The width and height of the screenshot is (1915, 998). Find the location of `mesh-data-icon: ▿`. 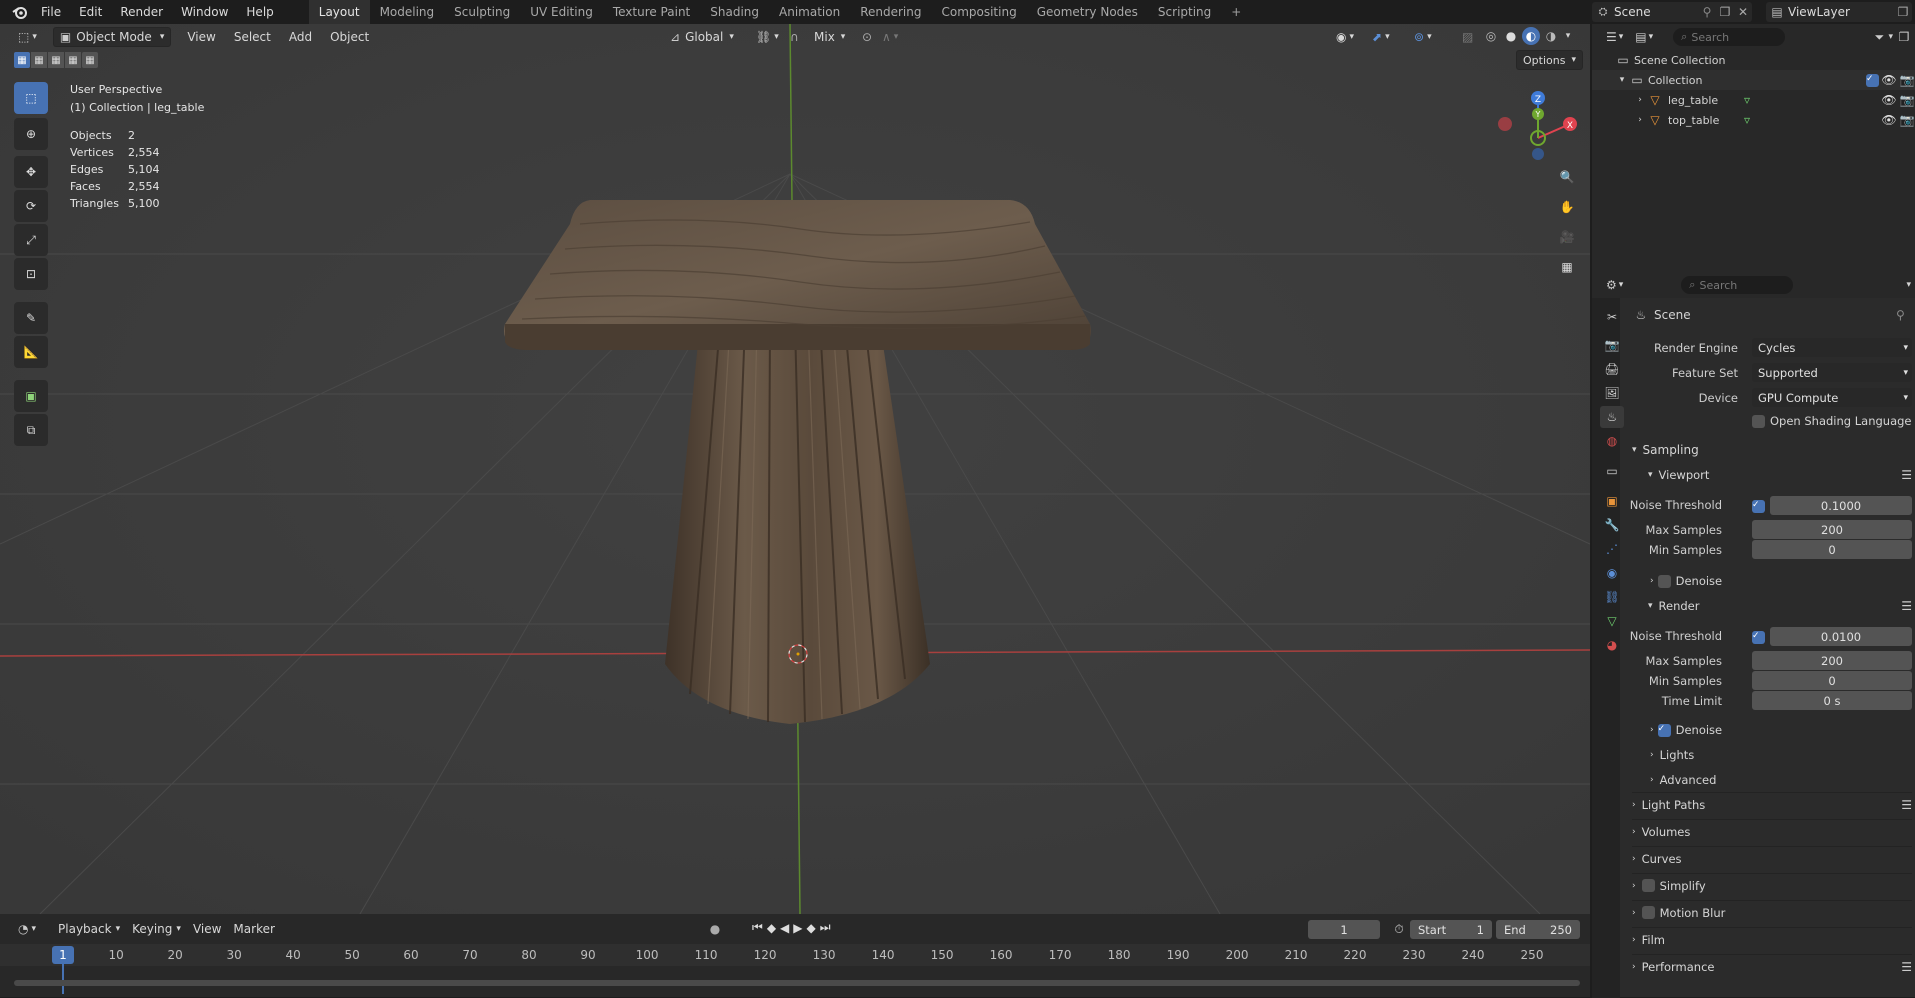

mesh-data-icon: ▿ is located at coordinates (1747, 120).